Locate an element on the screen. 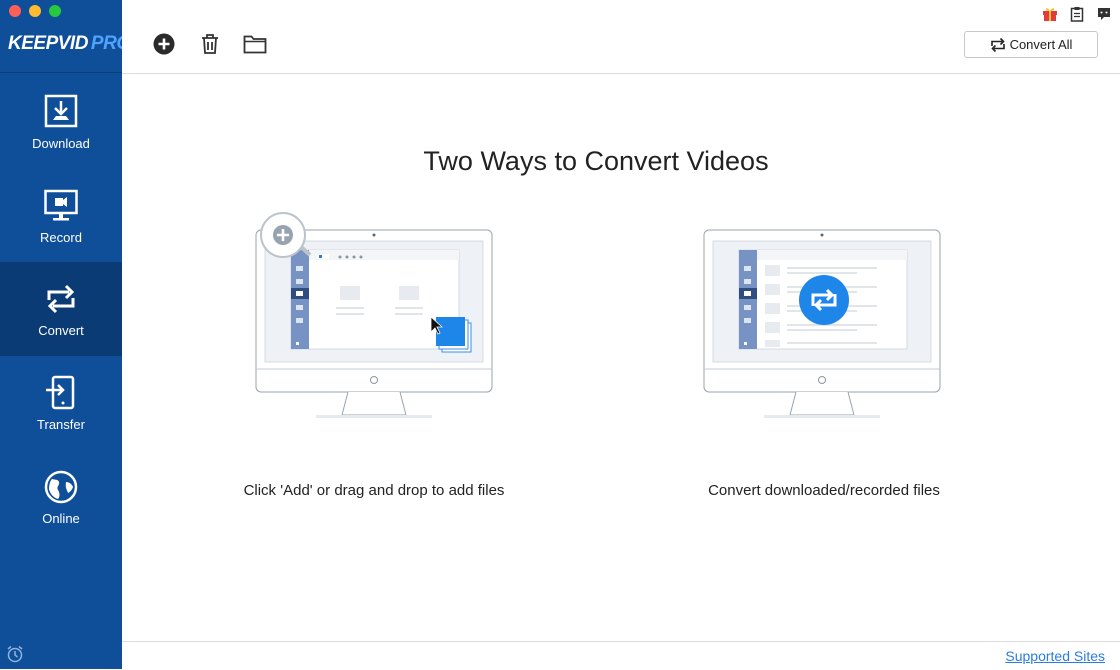  window-controls is located at coordinates (35, 11).